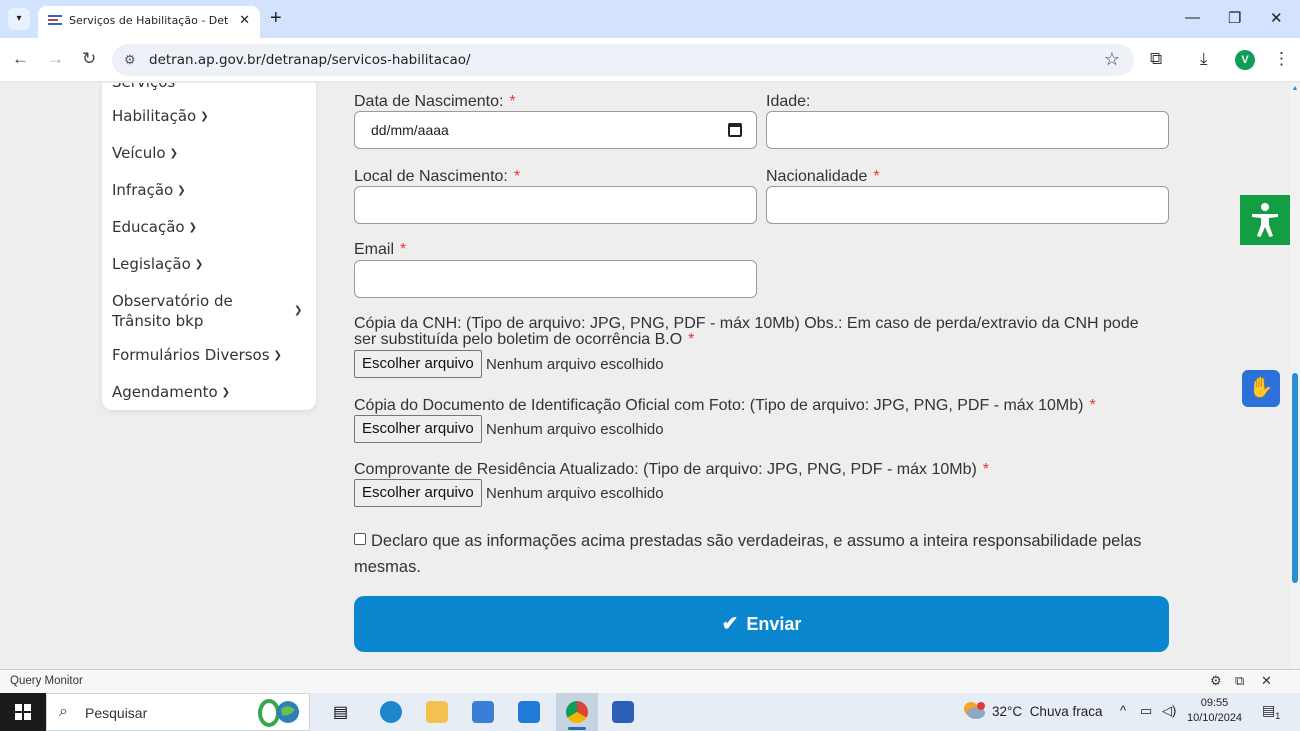  Describe the element at coordinates (130, 60) in the screenshot. I see `site-info-icon: ⚙` at that location.